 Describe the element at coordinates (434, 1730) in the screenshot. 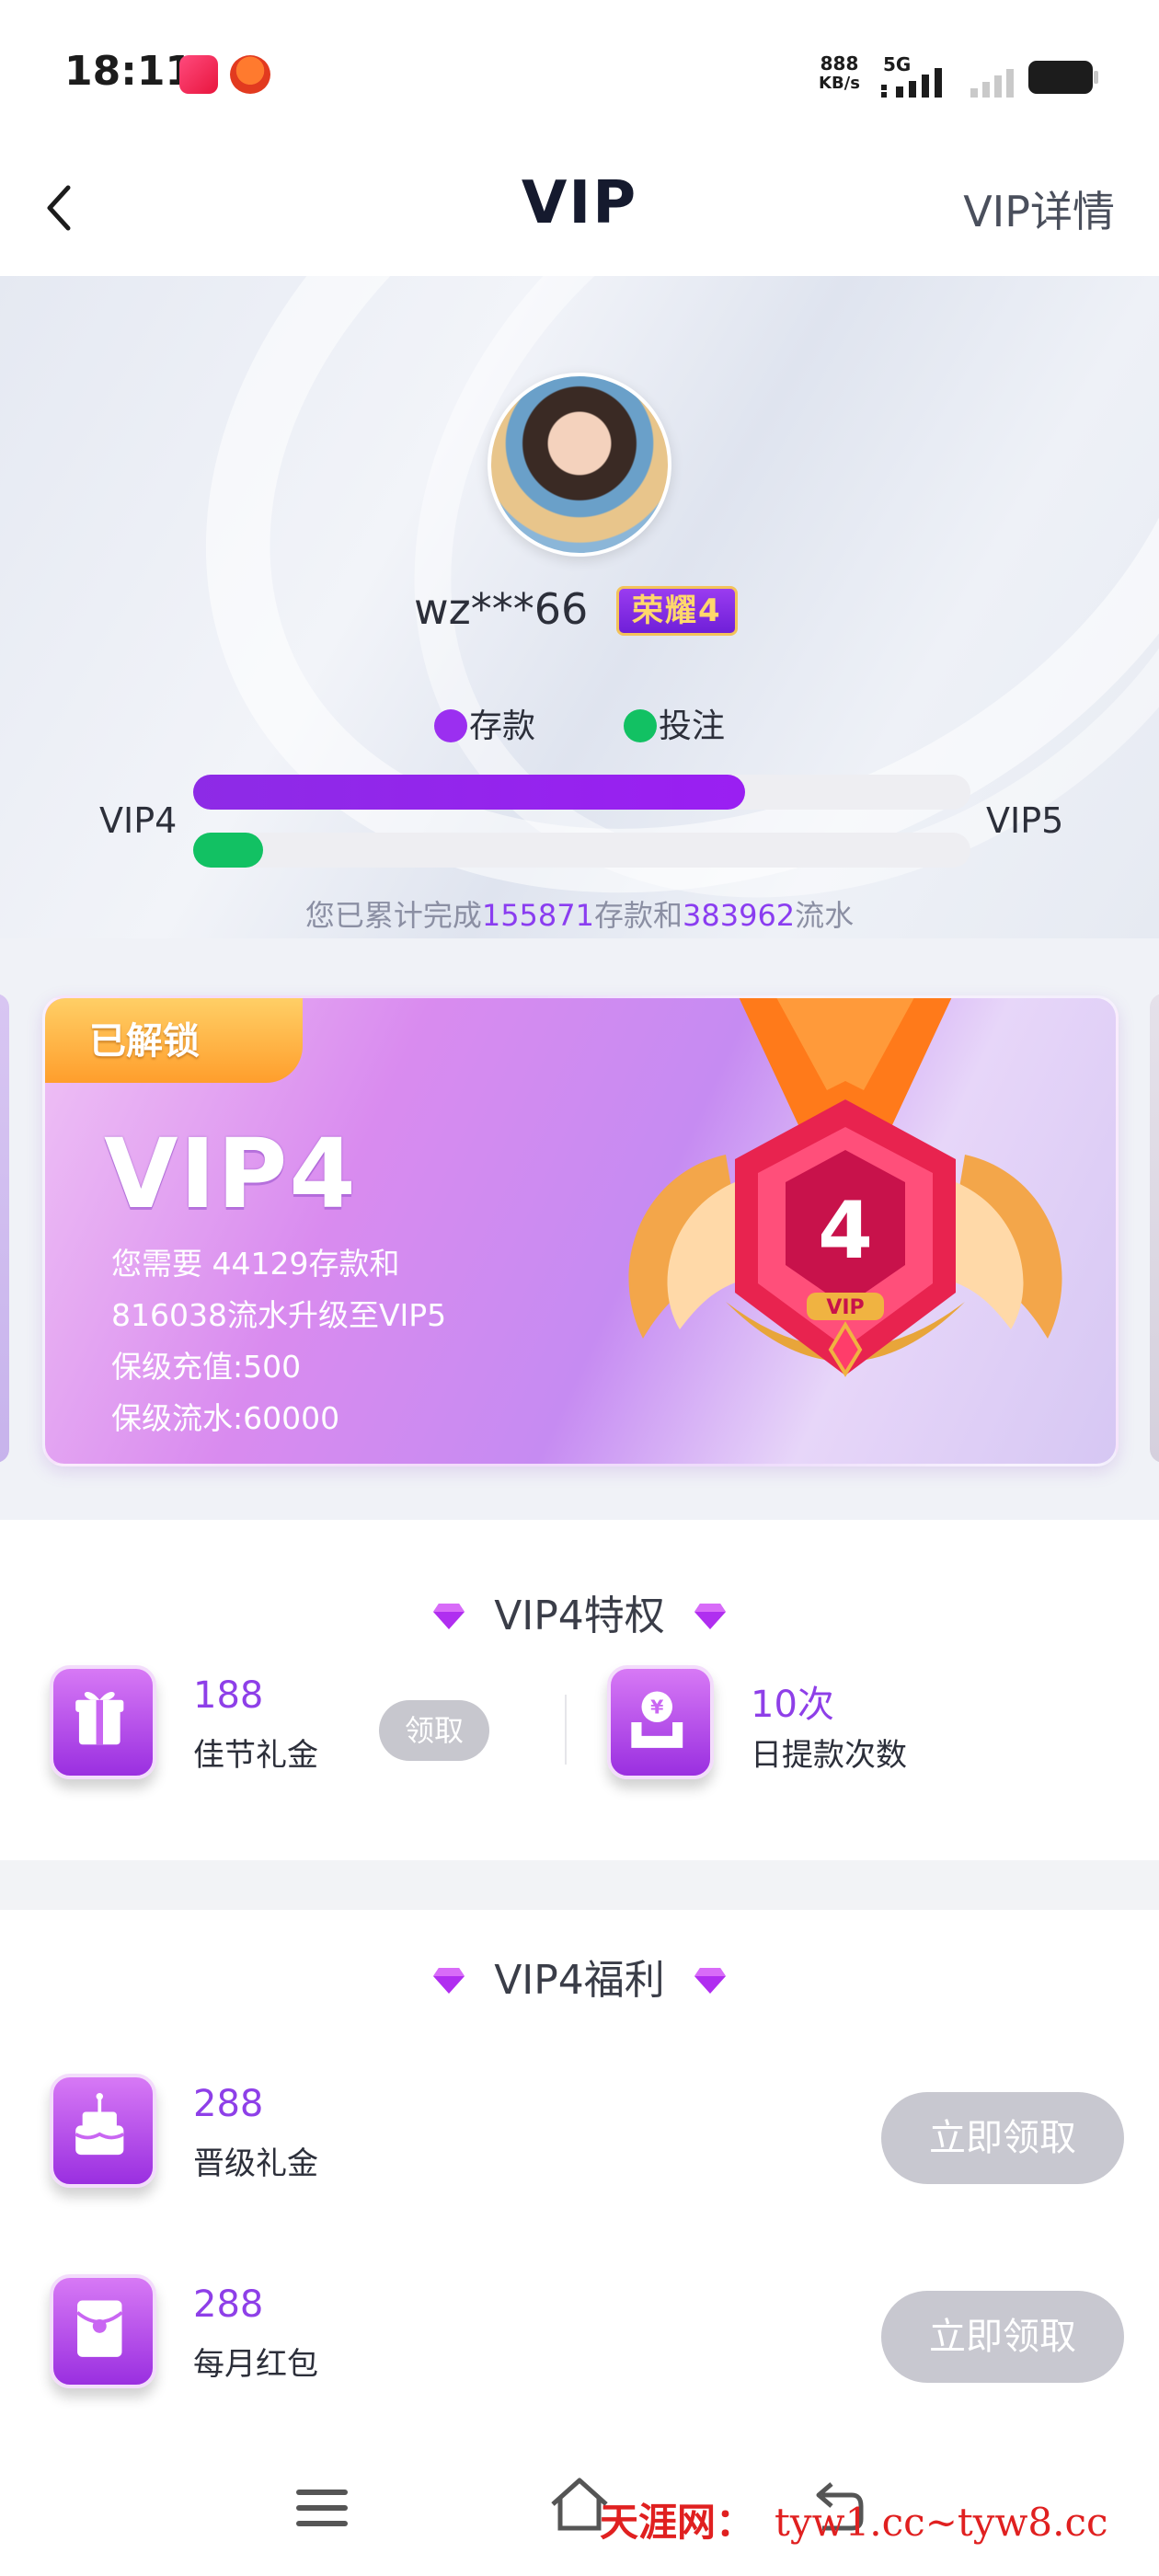

I see `holiday-bonus-claim-button: 领取` at that location.